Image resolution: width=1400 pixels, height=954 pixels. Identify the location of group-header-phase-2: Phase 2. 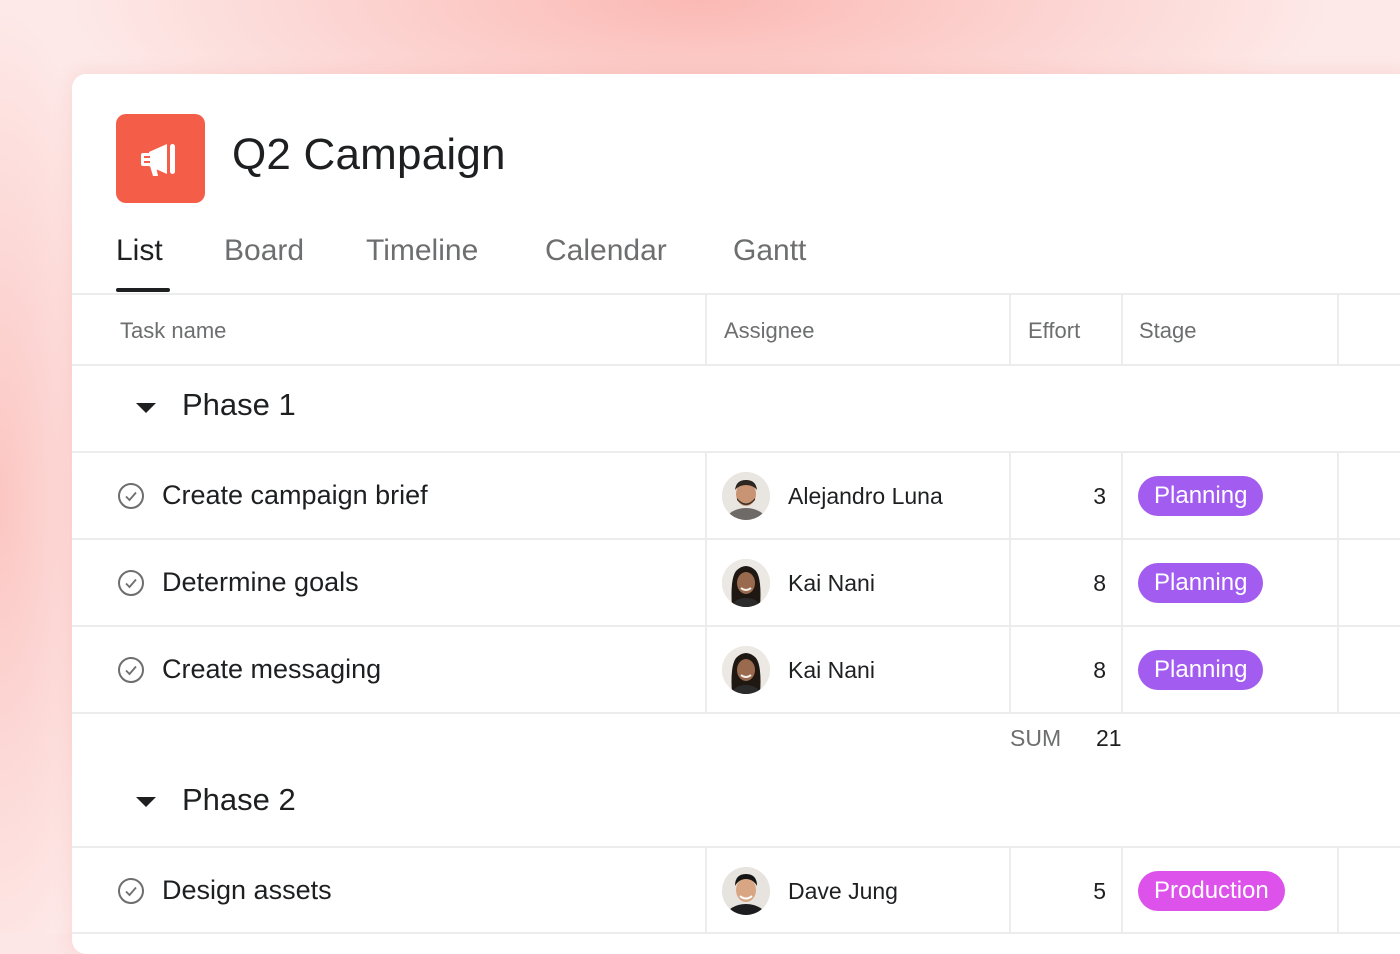
(736, 804).